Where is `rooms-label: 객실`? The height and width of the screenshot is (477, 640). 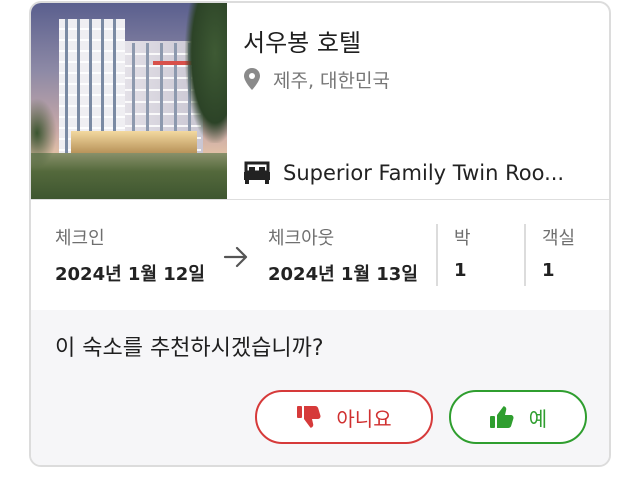
rooms-label: 객실 is located at coordinates (559, 238).